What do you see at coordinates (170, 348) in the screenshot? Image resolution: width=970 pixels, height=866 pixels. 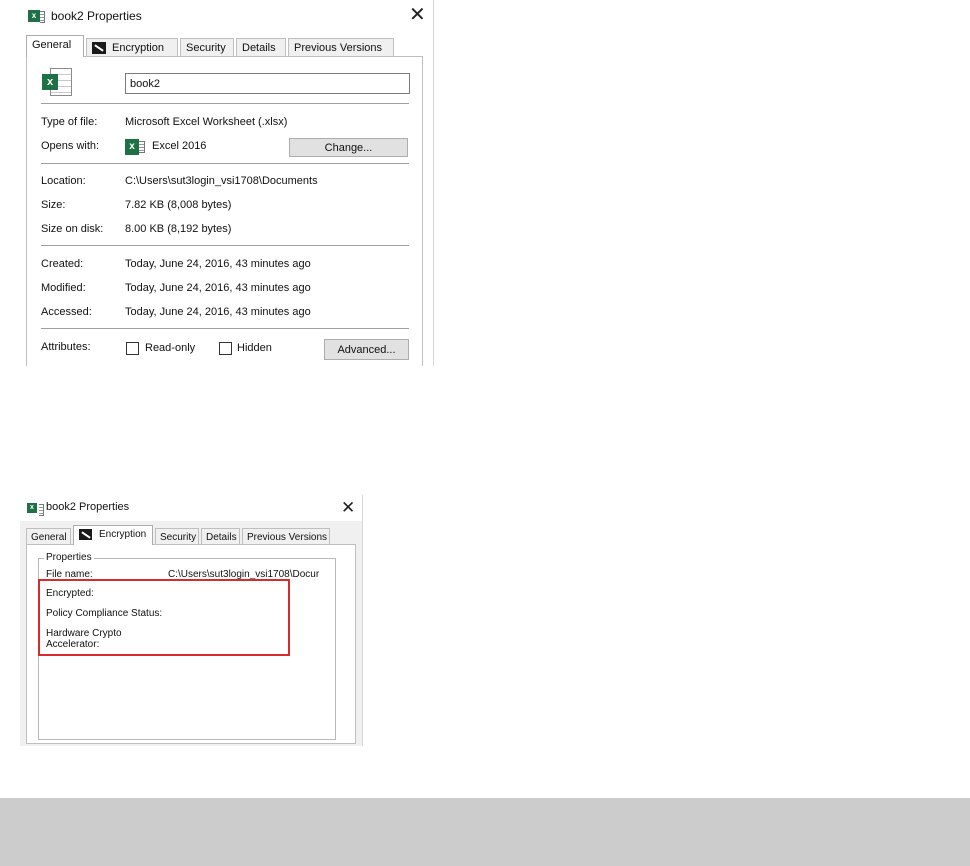 I see `readonly-label: Read-only` at bounding box center [170, 348].